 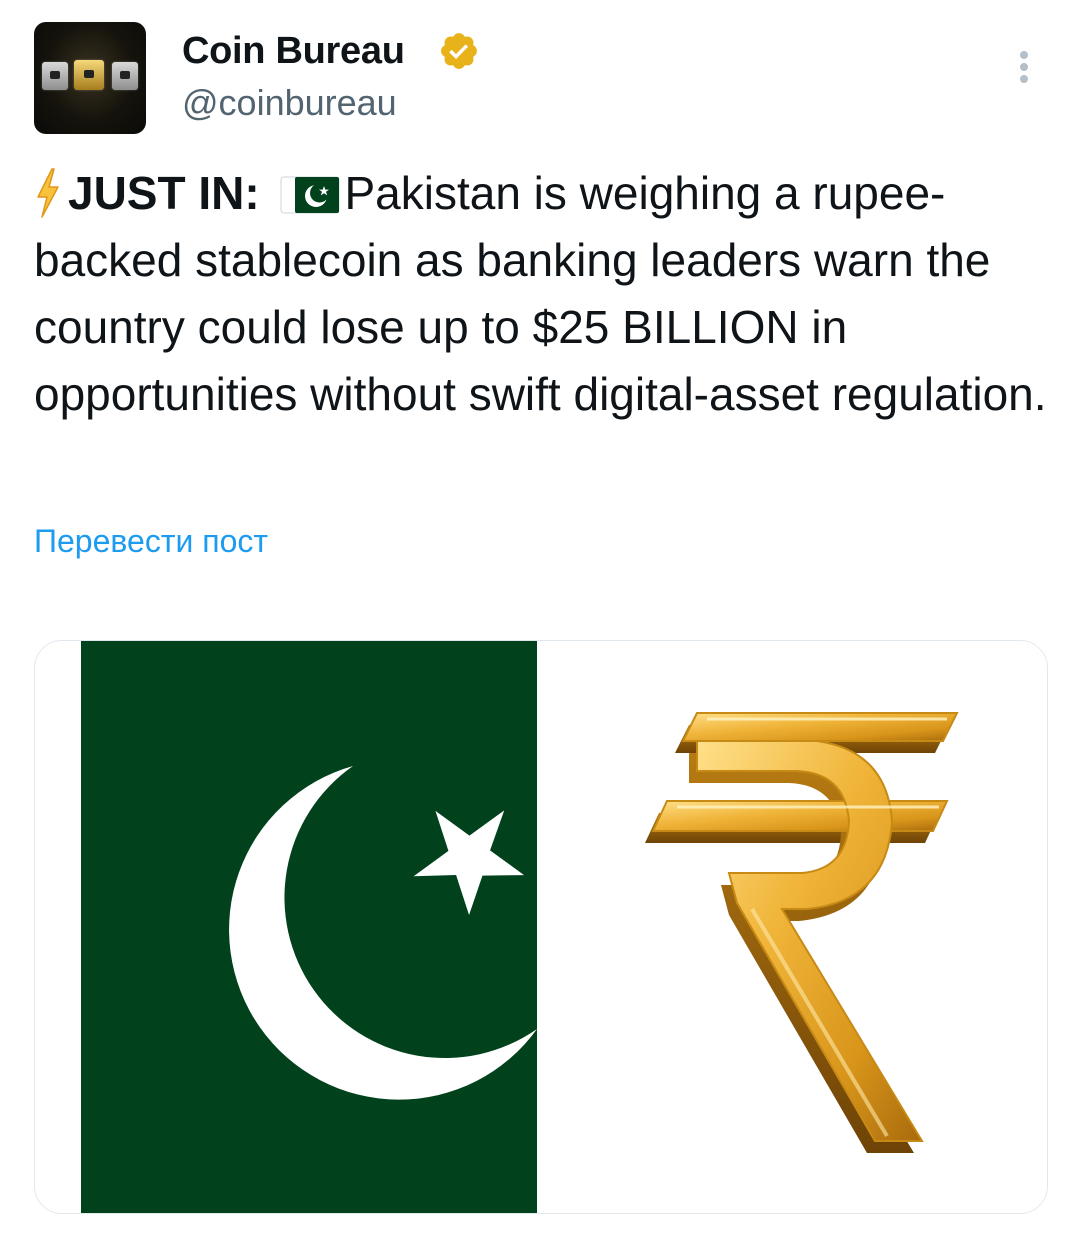 I want to click on avatar-gold-plate-icon, so click(x=89, y=75).